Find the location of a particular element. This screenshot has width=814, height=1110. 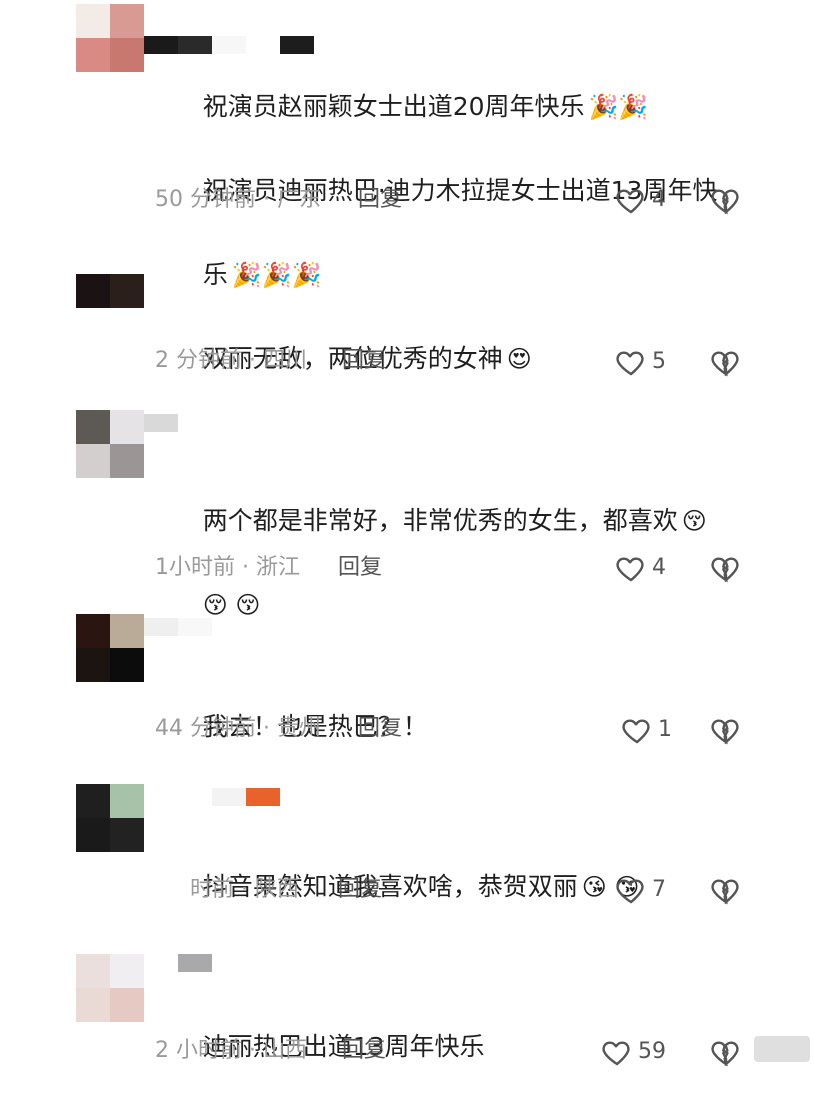

comment-meta: 1小时前 · 浙江 is located at coordinates (227, 567).